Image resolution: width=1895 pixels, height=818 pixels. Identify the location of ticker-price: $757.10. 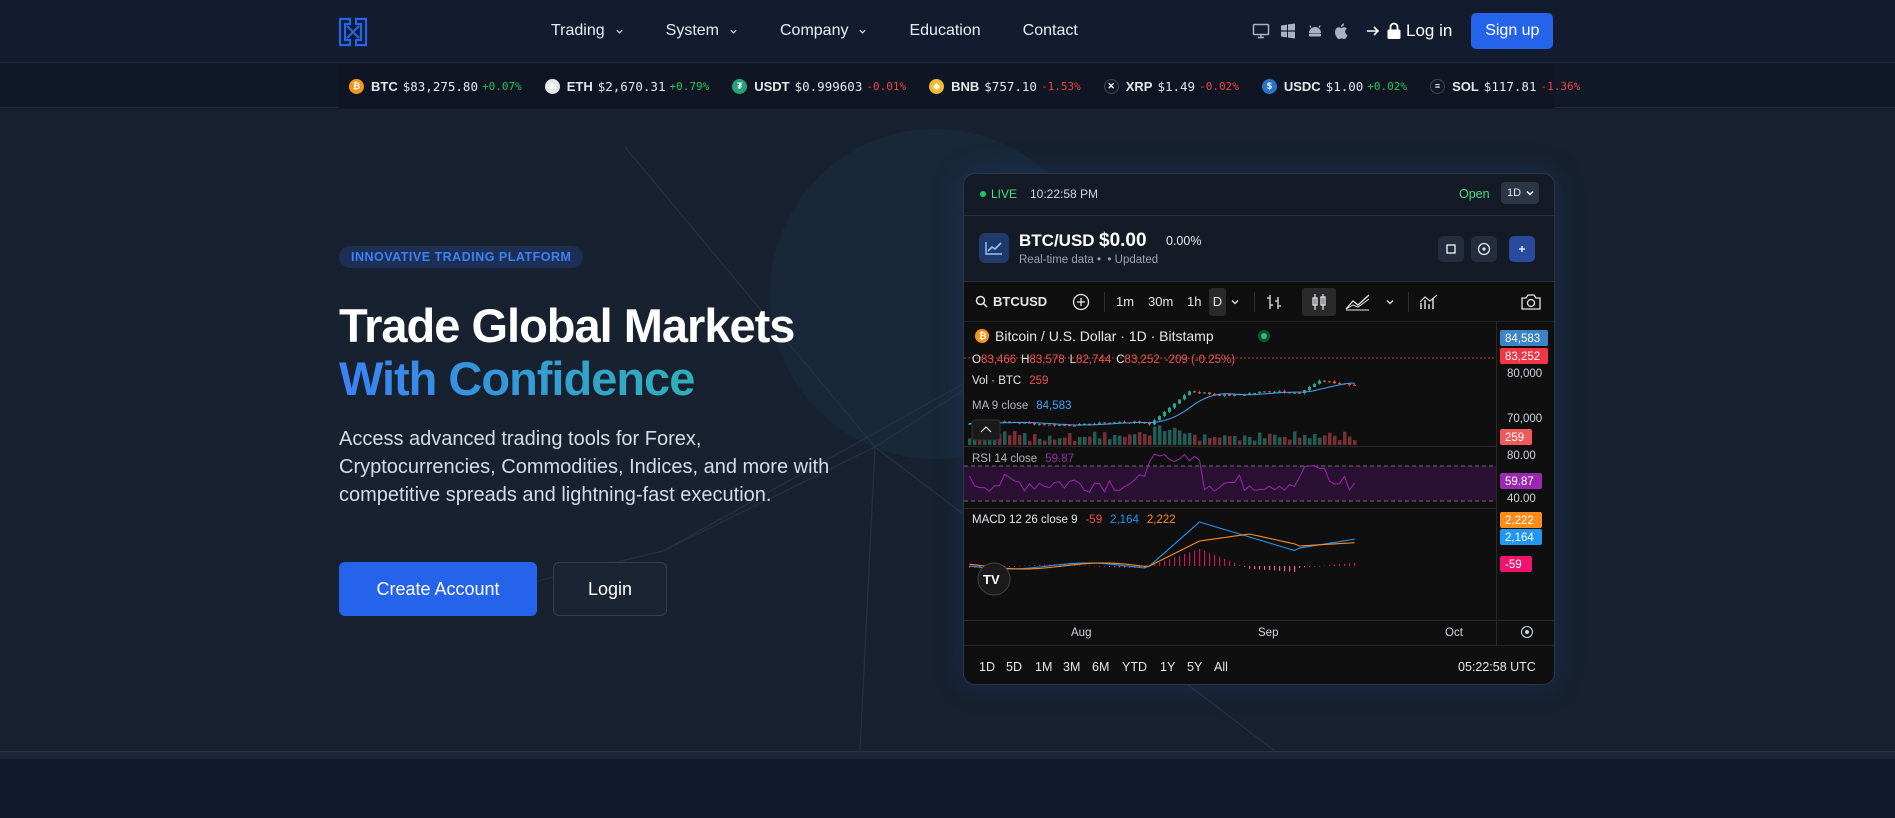
(1010, 86).